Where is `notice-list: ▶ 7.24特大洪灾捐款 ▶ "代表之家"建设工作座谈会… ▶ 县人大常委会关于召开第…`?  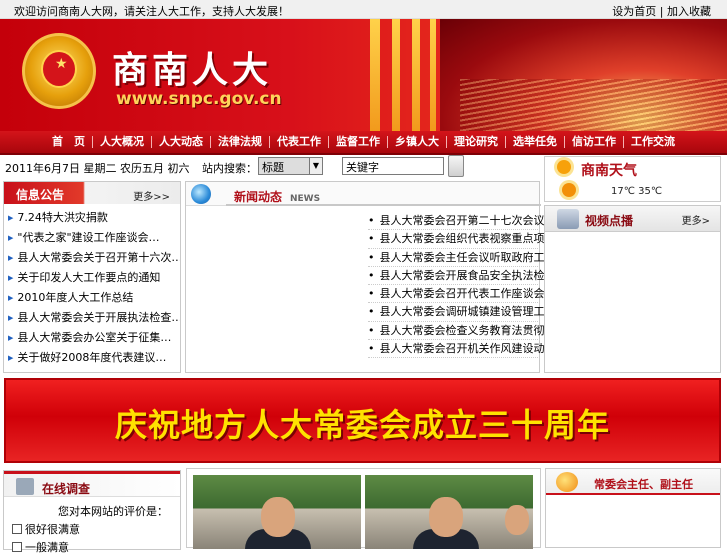
notice-list: ▶ 7.24特大洪灾捐款 ▶ "代表之家"建设工作座谈会… ▶ 县人大常委会关于召开第… is located at coordinates (92, 286).